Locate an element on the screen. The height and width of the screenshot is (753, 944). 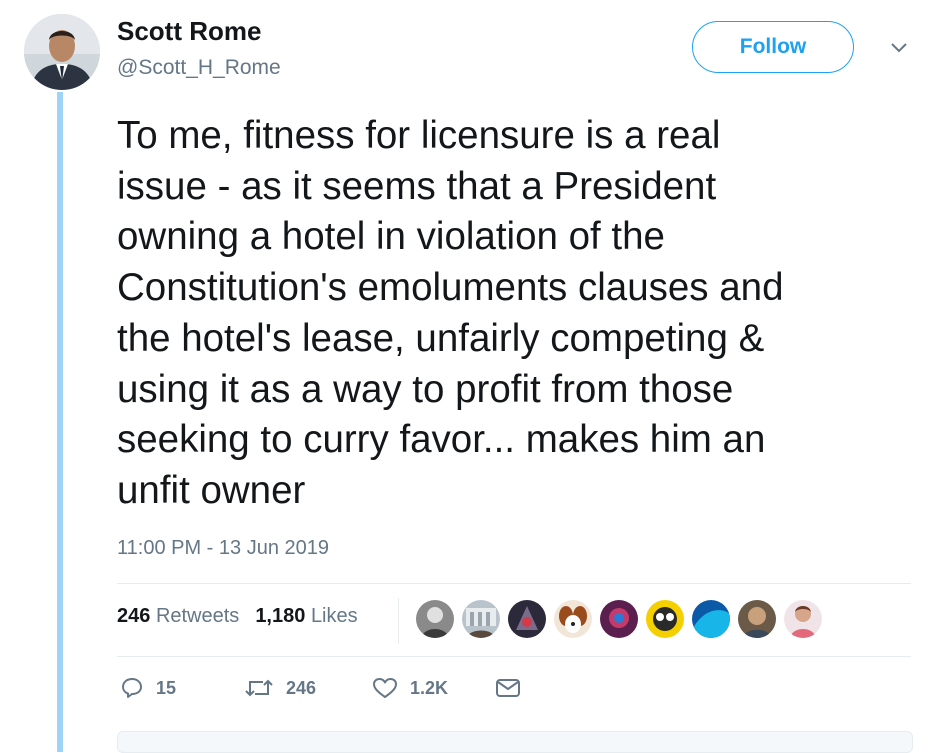
profile-photo-icon is located at coordinates (62, 52).